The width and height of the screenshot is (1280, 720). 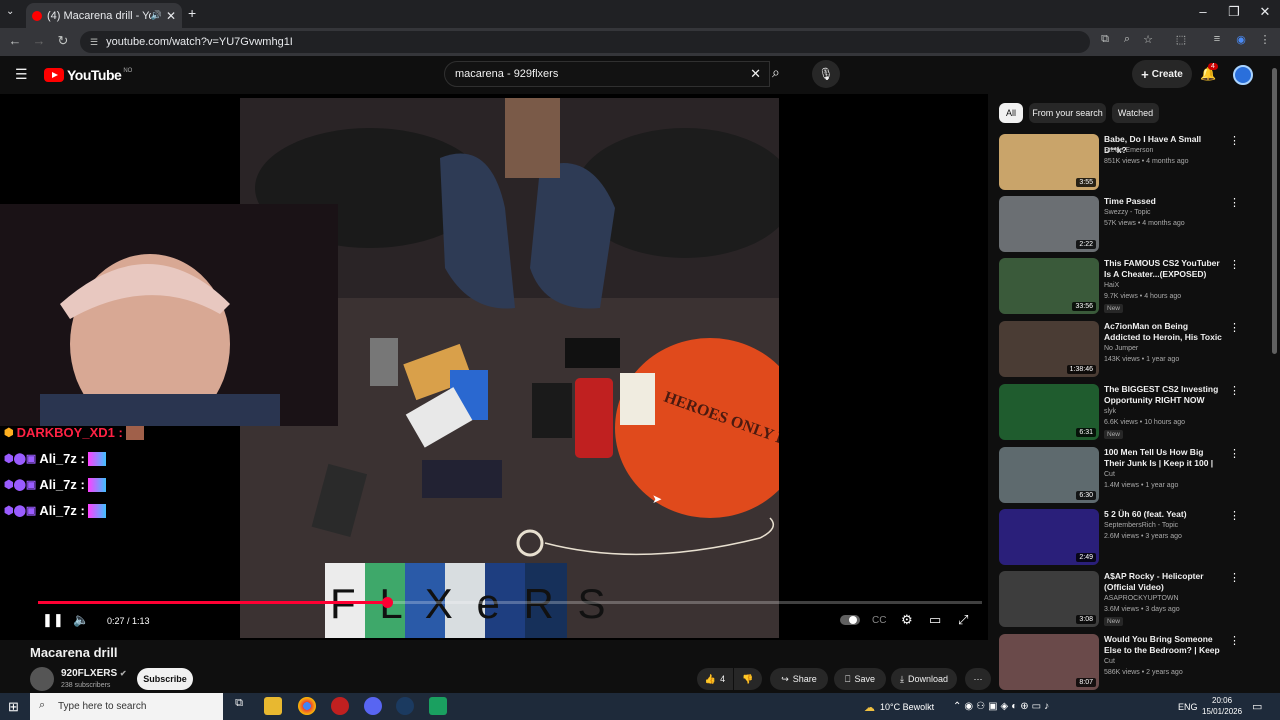 I want to click on recommendation-channel: Stevie Emerson, so click(x=1128, y=150).